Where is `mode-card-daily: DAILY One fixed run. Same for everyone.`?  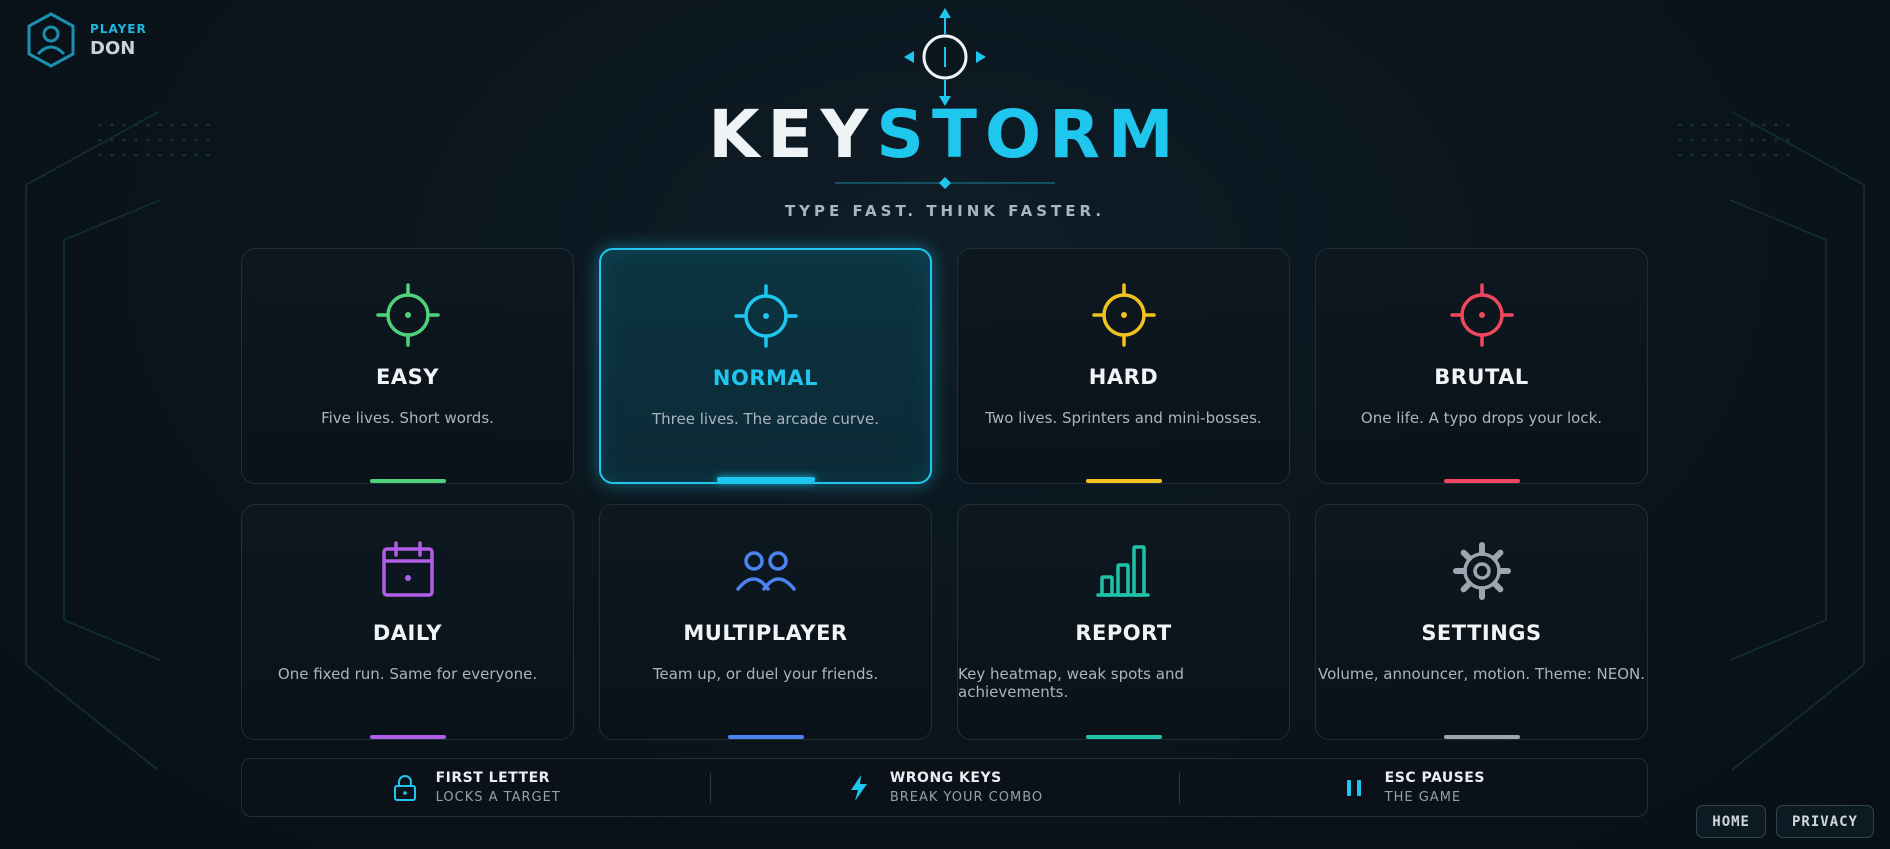
mode-card-daily: DAILY One fixed run. Same for everyone. is located at coordinates (407, 622).